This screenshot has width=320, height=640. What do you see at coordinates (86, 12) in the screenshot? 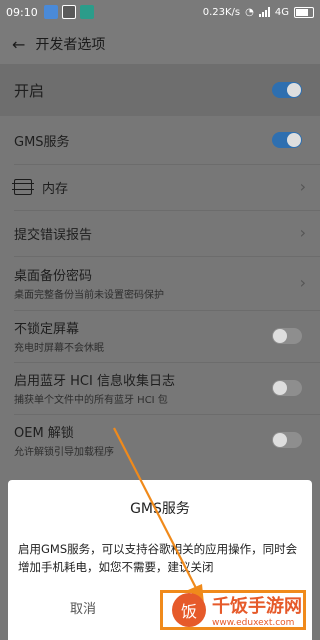
I see `scan-notification-icon` at bounding box center [86, 12].